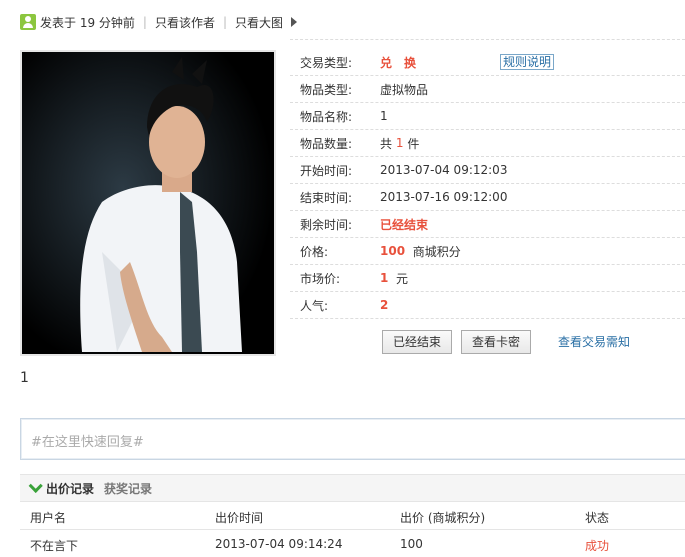  Describe the element at coordinates (487, 62) in the screenshot. I see `info-row-trade-type: 交易类型: 兑 换` at that location.